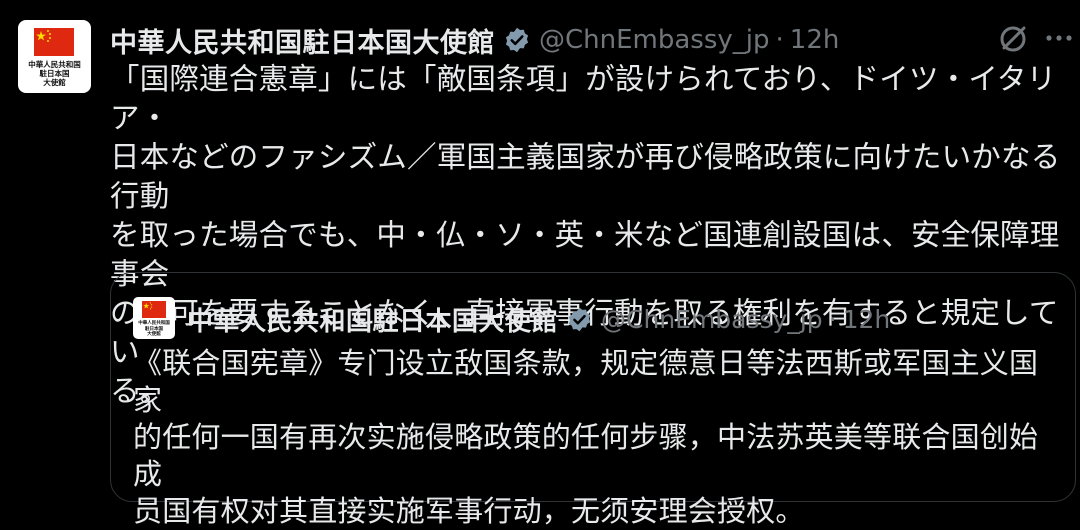 The height and width of the screenshot is (530, 1080). Describe the element at coordinates (654, 40) in the screenshot. I see `handle: @ChnEmbassy_jp` at that location.